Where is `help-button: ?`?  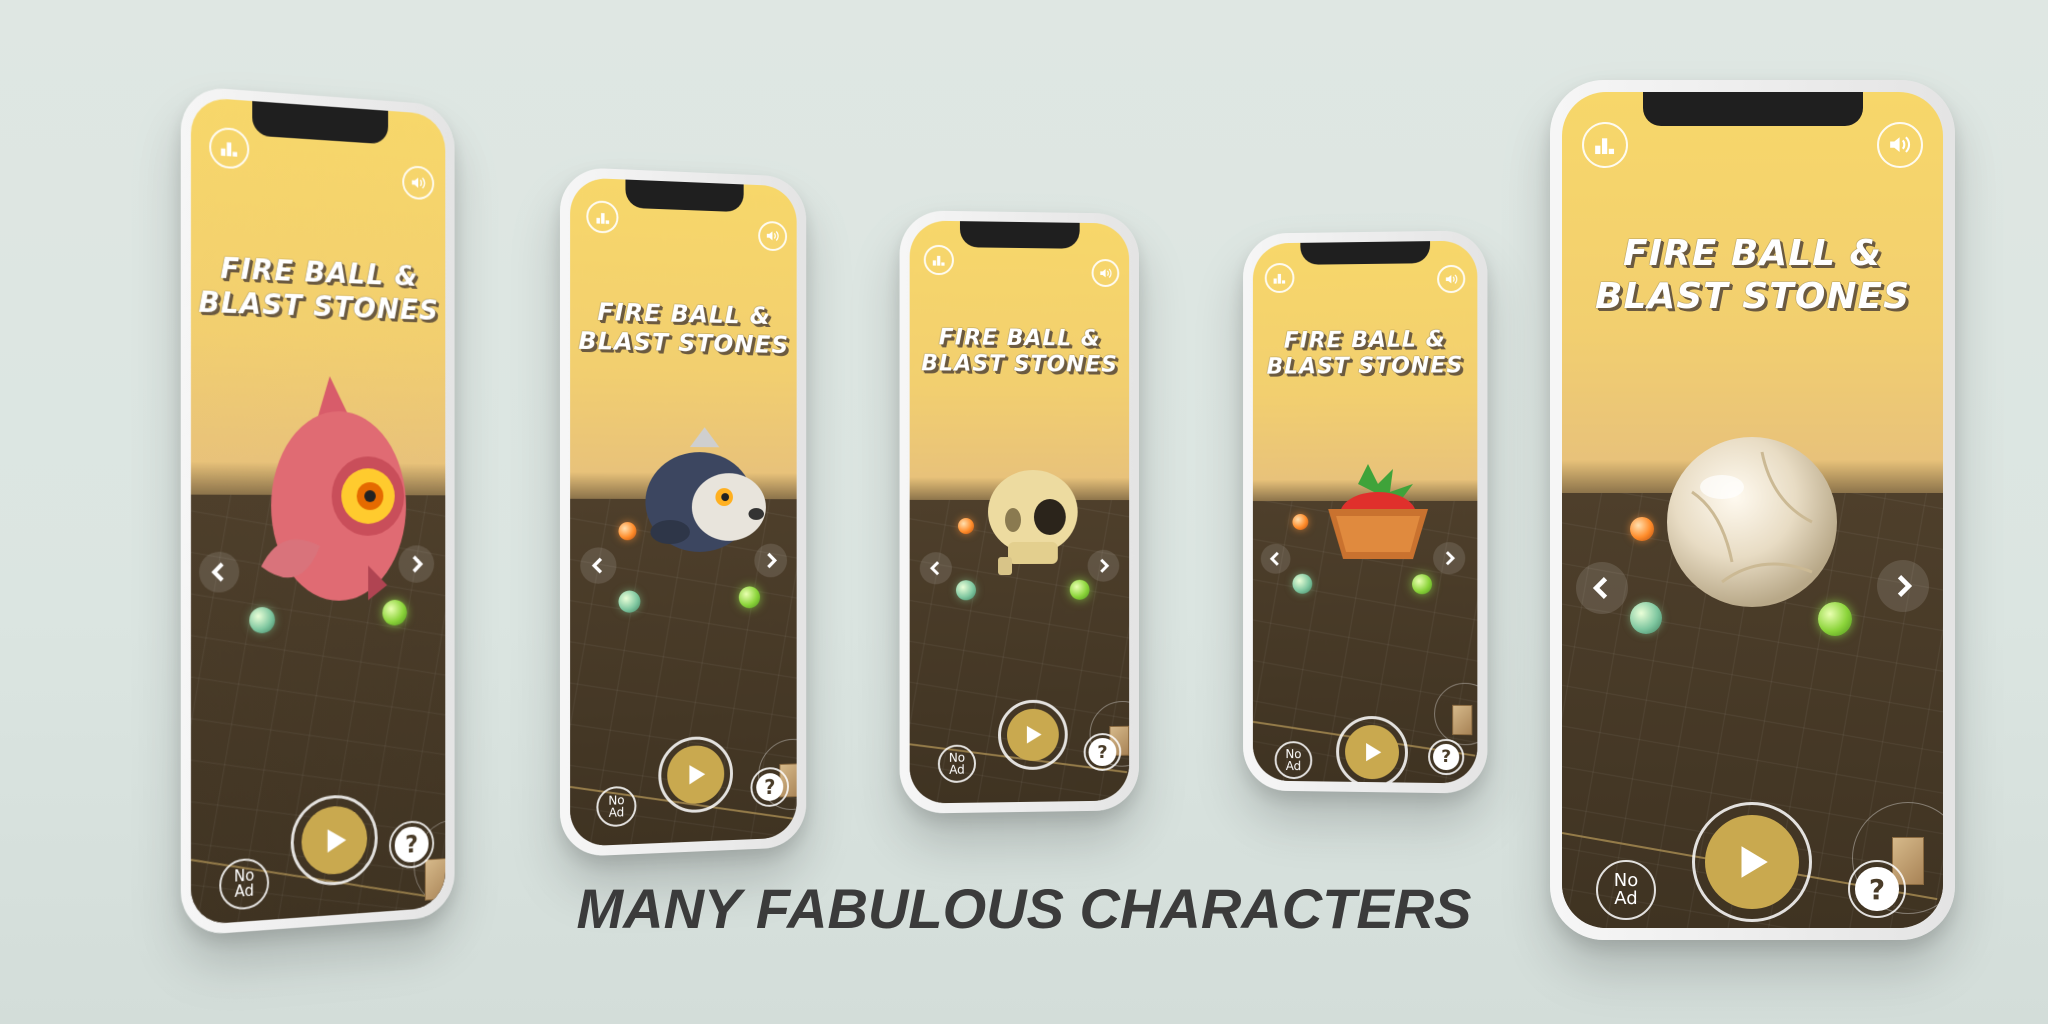
help-button: ? is located at coordinates (1446, 757).